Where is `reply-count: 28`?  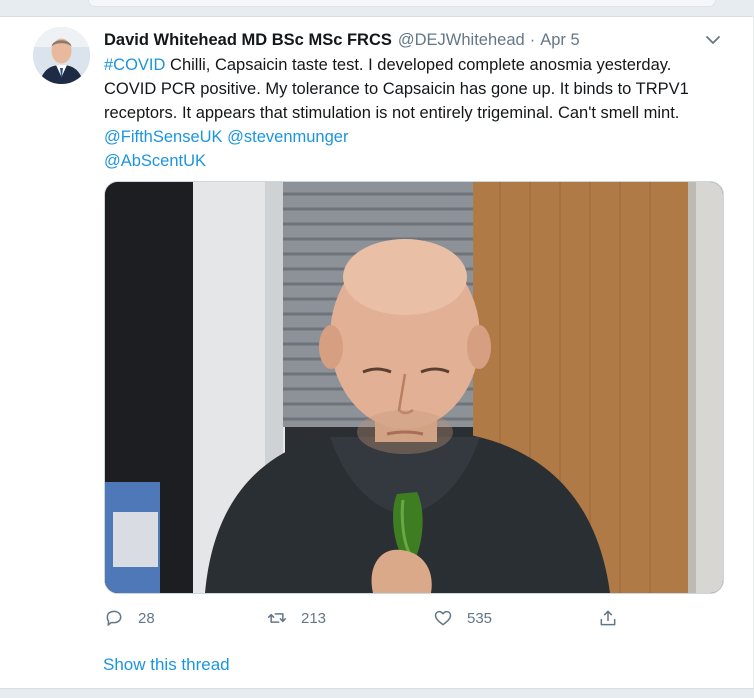 reply-count: 28 is located at coordinates (146, 618).